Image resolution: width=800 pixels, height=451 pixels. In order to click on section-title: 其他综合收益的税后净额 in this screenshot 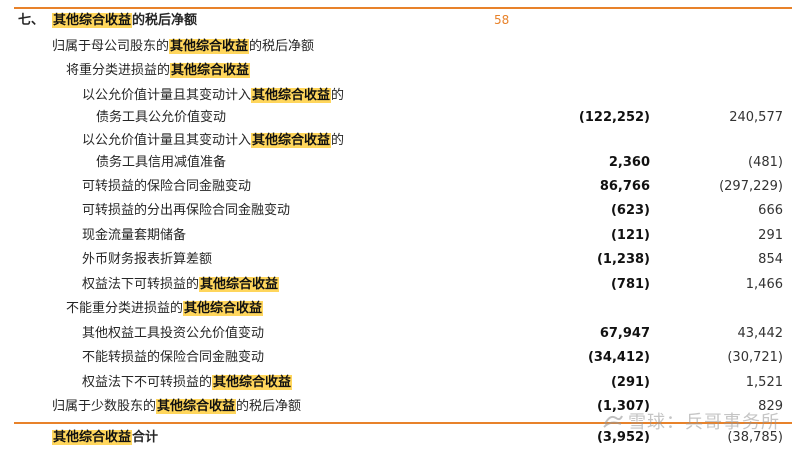, I will do `click(124, 21)`.